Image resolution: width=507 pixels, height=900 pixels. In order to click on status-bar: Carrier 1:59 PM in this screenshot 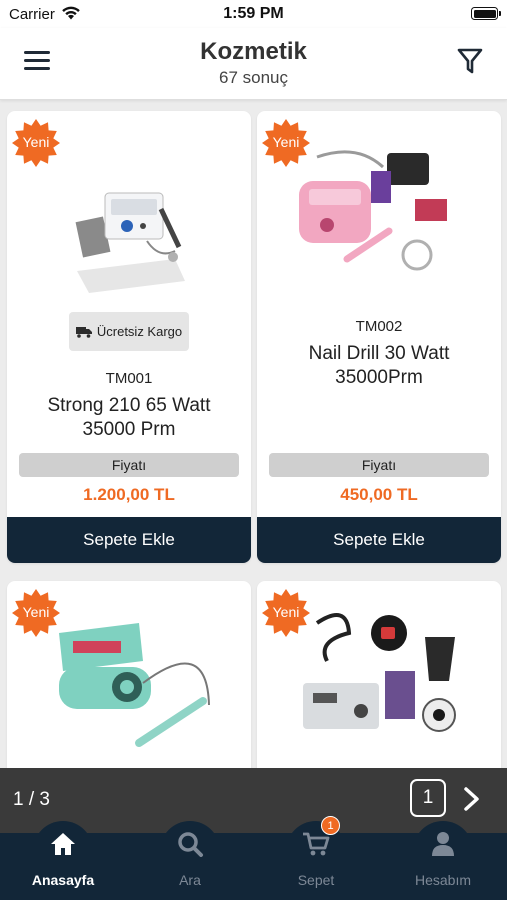, I will do `click(253, 14)`.